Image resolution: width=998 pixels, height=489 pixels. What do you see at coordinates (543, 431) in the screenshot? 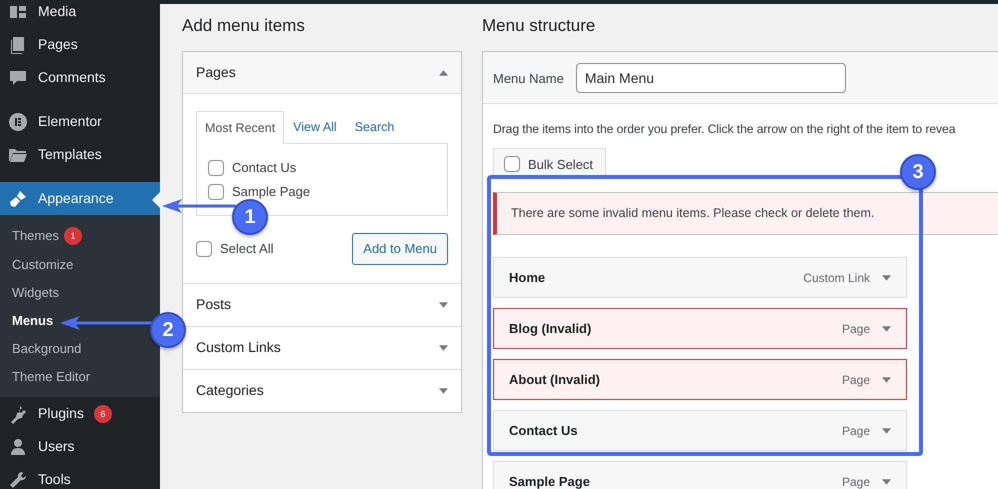
I see `menu-item-title: Contact Us` at bounding box center [543, 431].